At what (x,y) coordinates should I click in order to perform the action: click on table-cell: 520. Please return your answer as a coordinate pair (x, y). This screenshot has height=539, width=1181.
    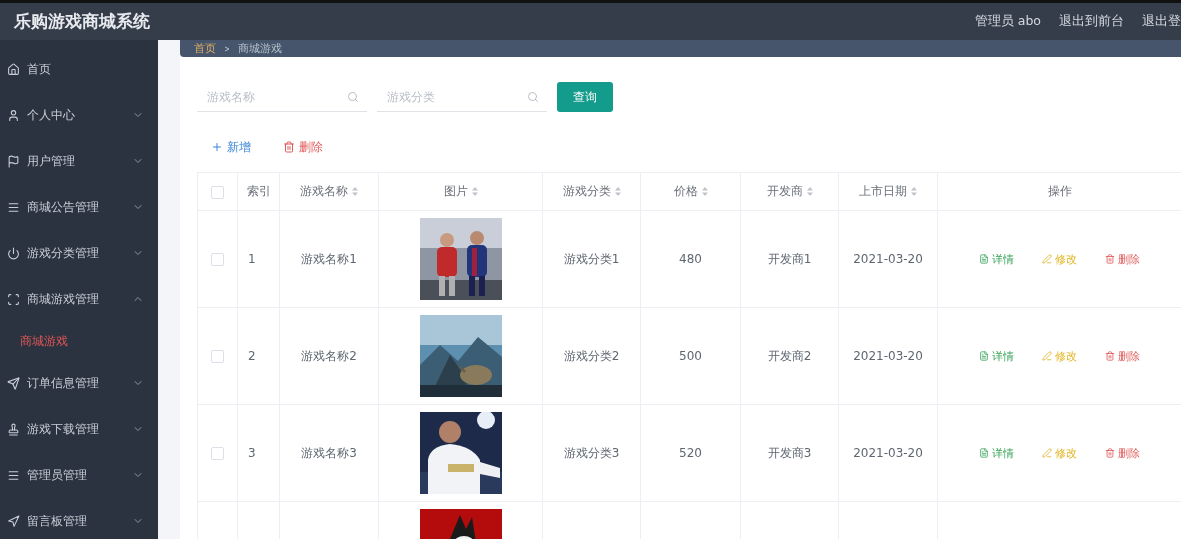
    Looking at the image, I should click on (690, 453).